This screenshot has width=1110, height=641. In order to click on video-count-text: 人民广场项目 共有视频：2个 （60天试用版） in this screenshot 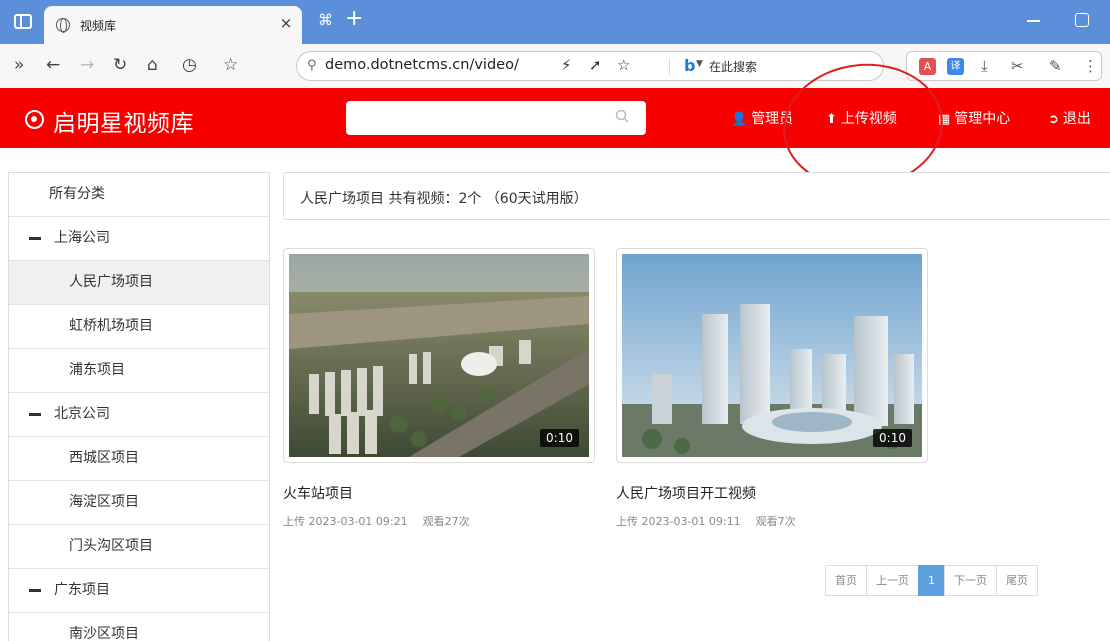, I will do `click(444, 199)`.